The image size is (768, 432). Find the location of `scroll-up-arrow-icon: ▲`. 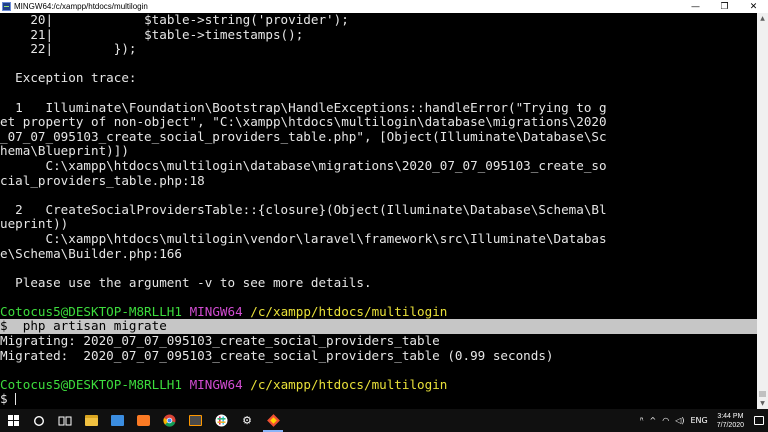

scroll-up-arrow-icon: ▲ is located at coordinates (762, 18).